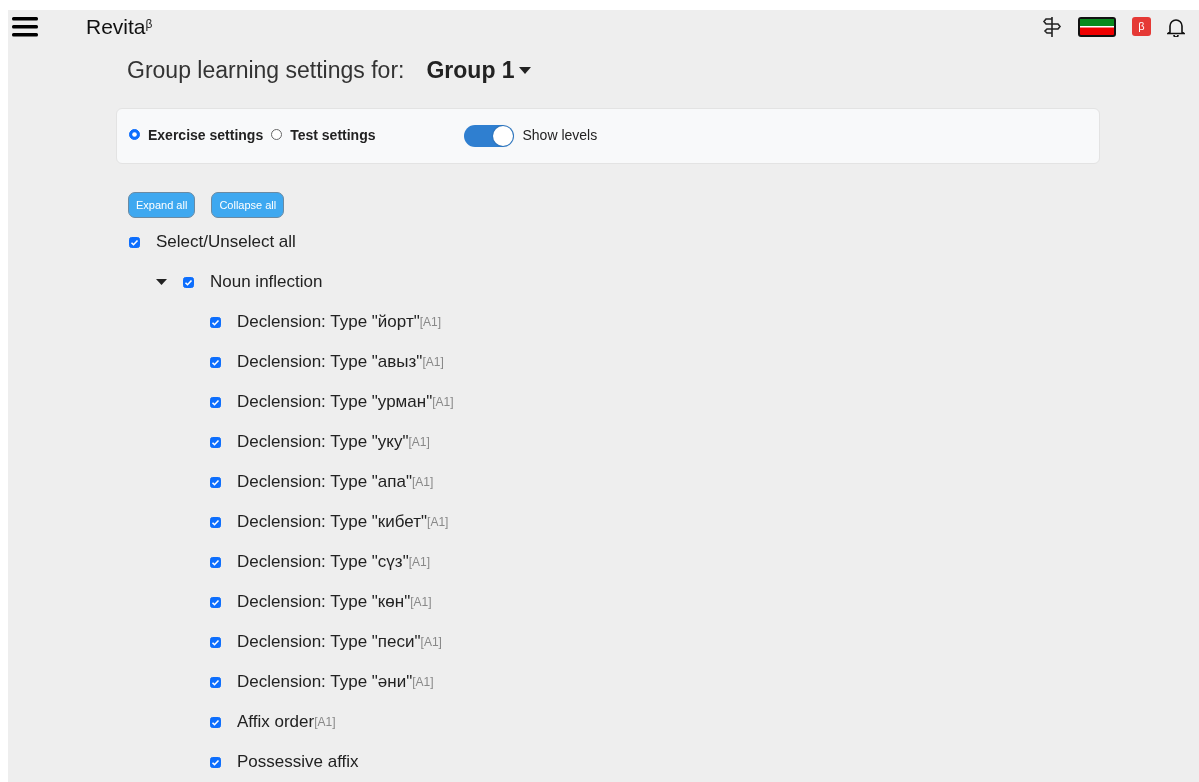  I want to click on option-label: Declension: Type "урман", so click(335, 402).